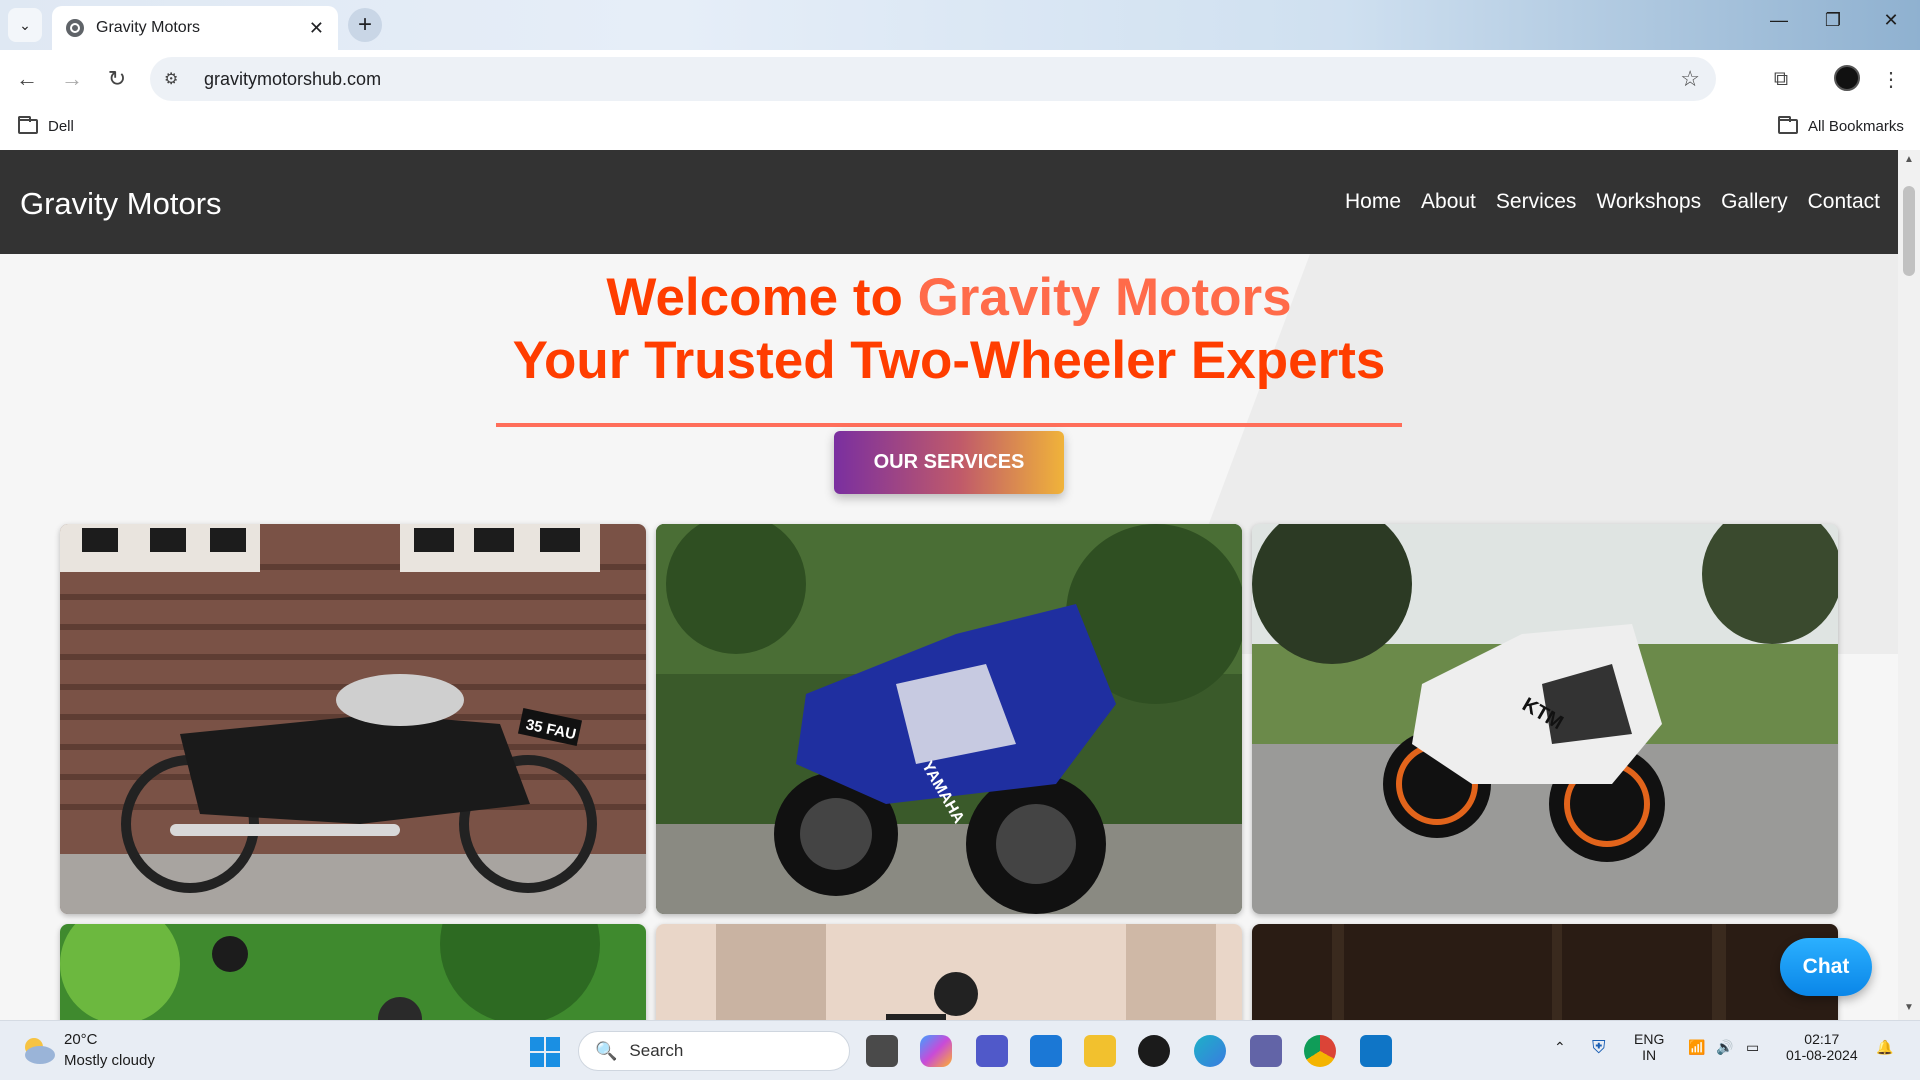  I want to click on scroll-down-arrow-icon: ▼, so click(1909, 1007).